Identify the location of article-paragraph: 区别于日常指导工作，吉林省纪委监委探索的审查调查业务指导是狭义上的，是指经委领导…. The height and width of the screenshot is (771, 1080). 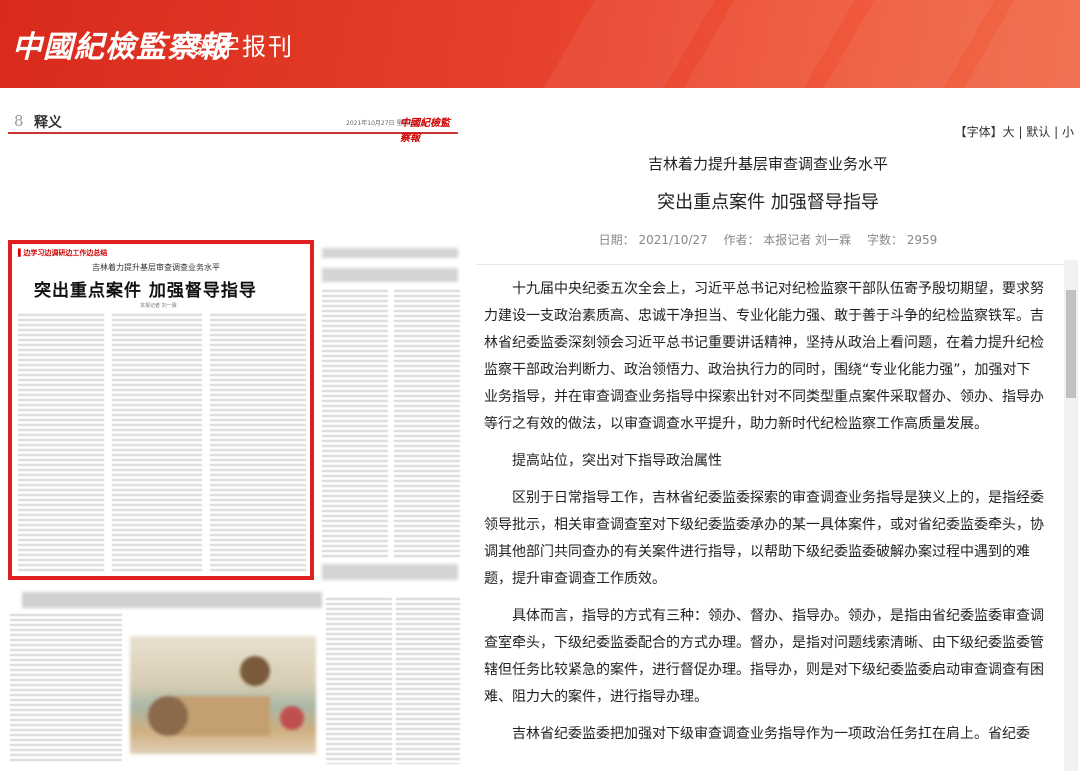
(764, 538).